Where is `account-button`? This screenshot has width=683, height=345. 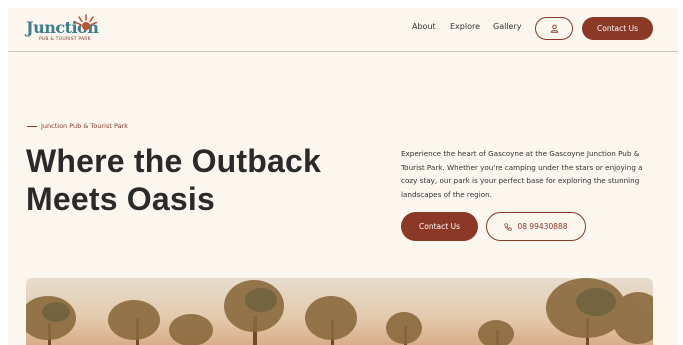
account-button is located at coordinates (554, 28).